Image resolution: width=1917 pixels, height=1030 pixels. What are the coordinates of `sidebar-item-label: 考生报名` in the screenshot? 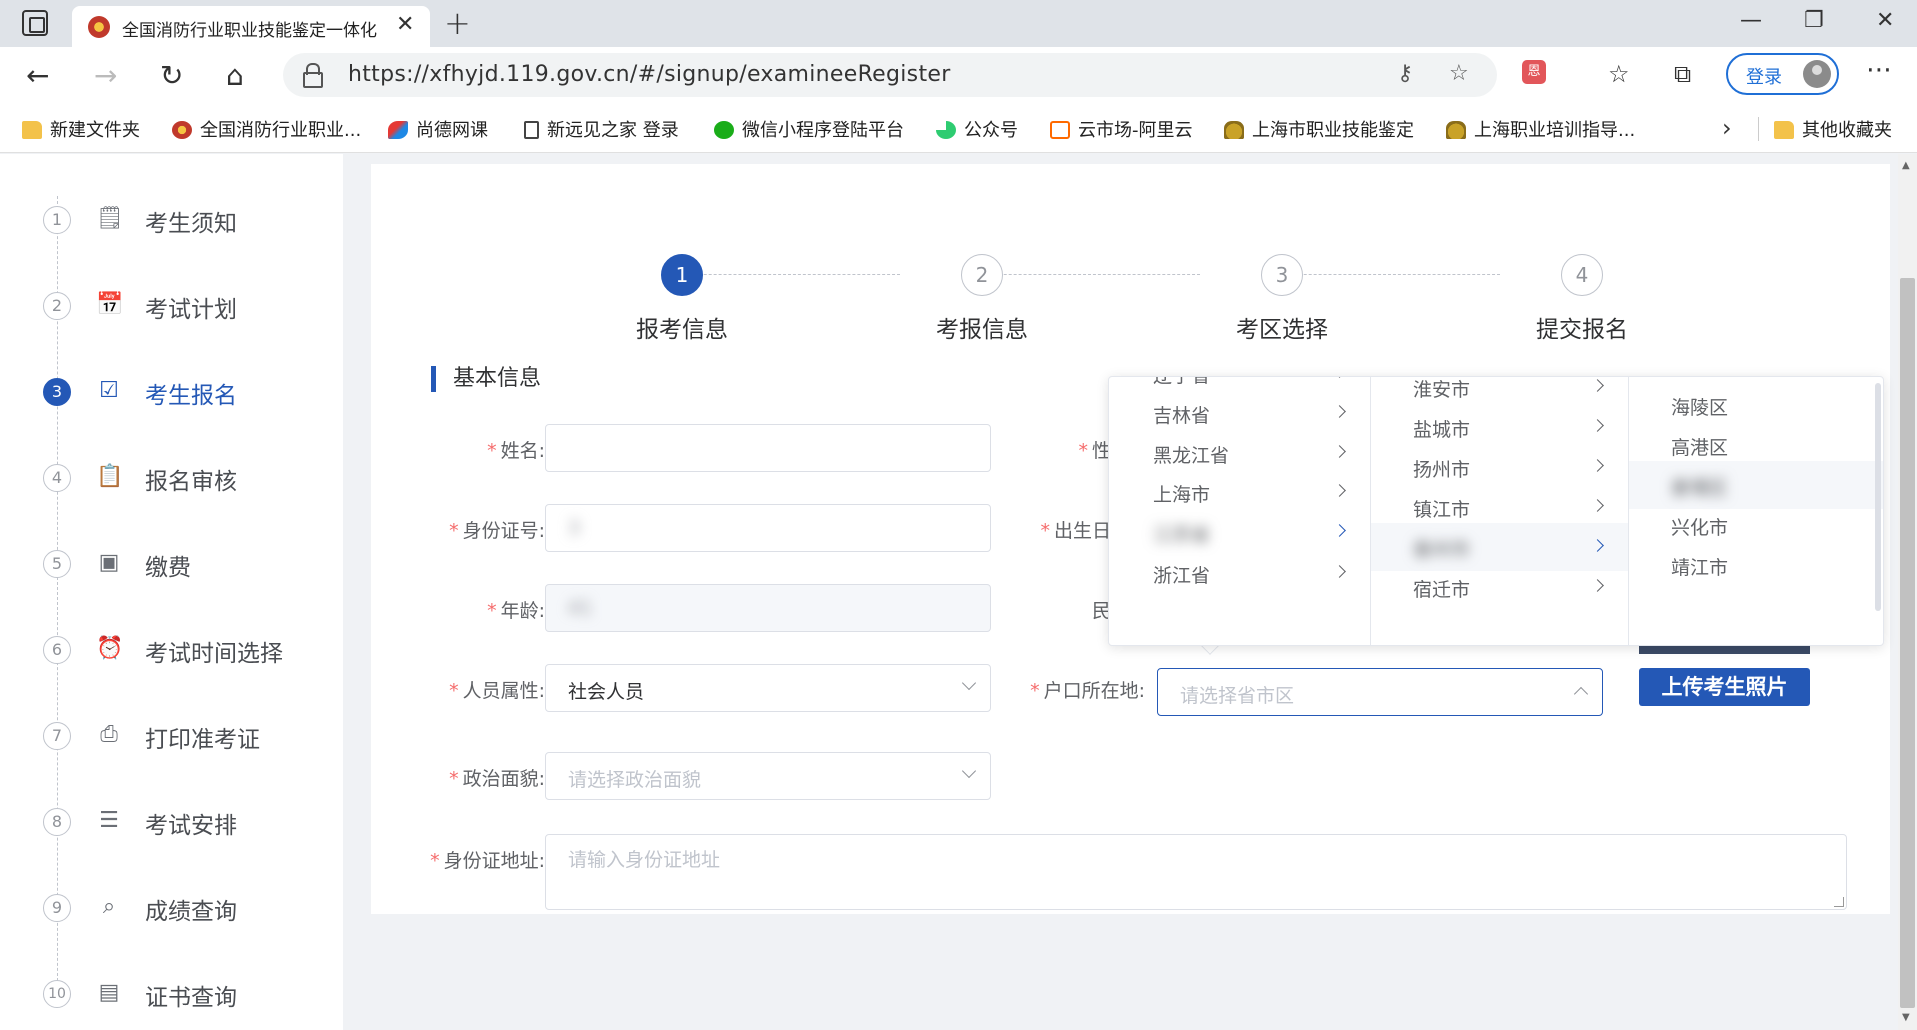 It's located at (191, 396).